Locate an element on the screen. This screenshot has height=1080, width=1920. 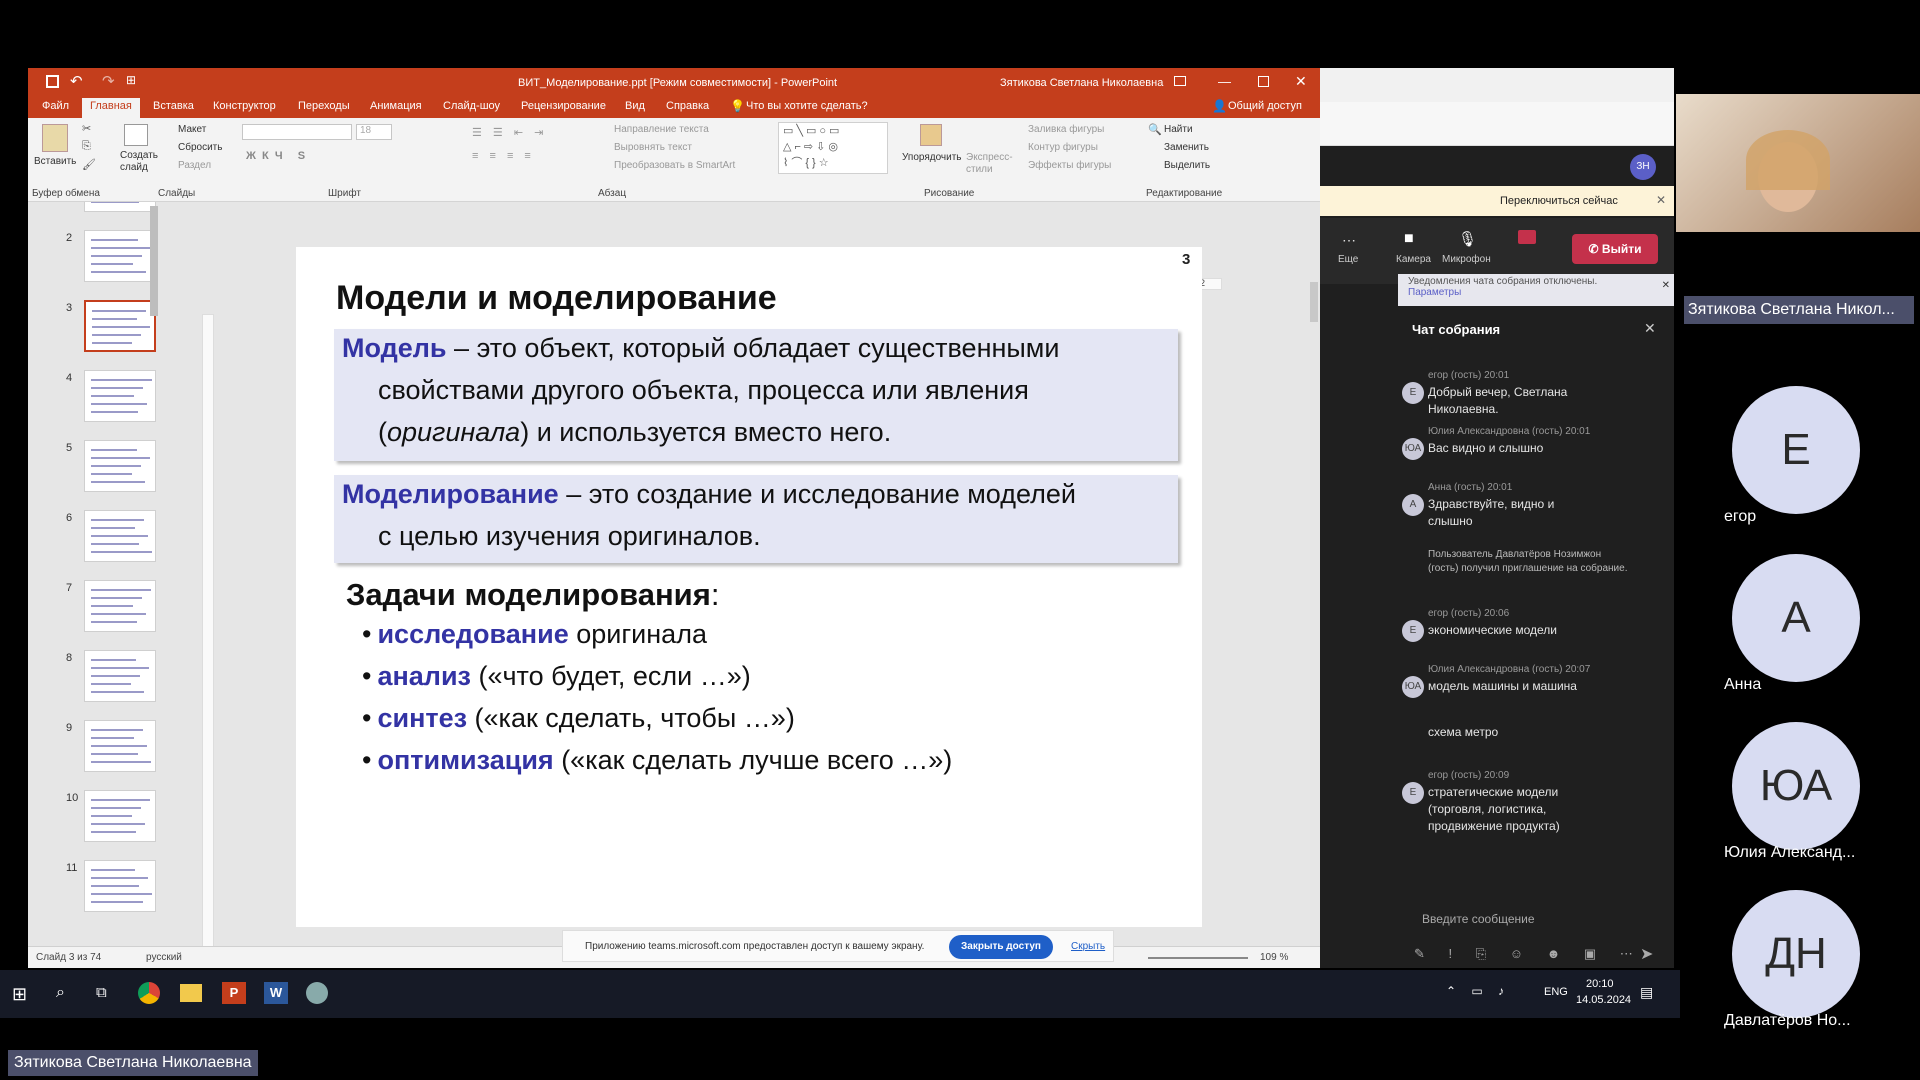
find-button: Найти is located at coordinates (1178, 129).